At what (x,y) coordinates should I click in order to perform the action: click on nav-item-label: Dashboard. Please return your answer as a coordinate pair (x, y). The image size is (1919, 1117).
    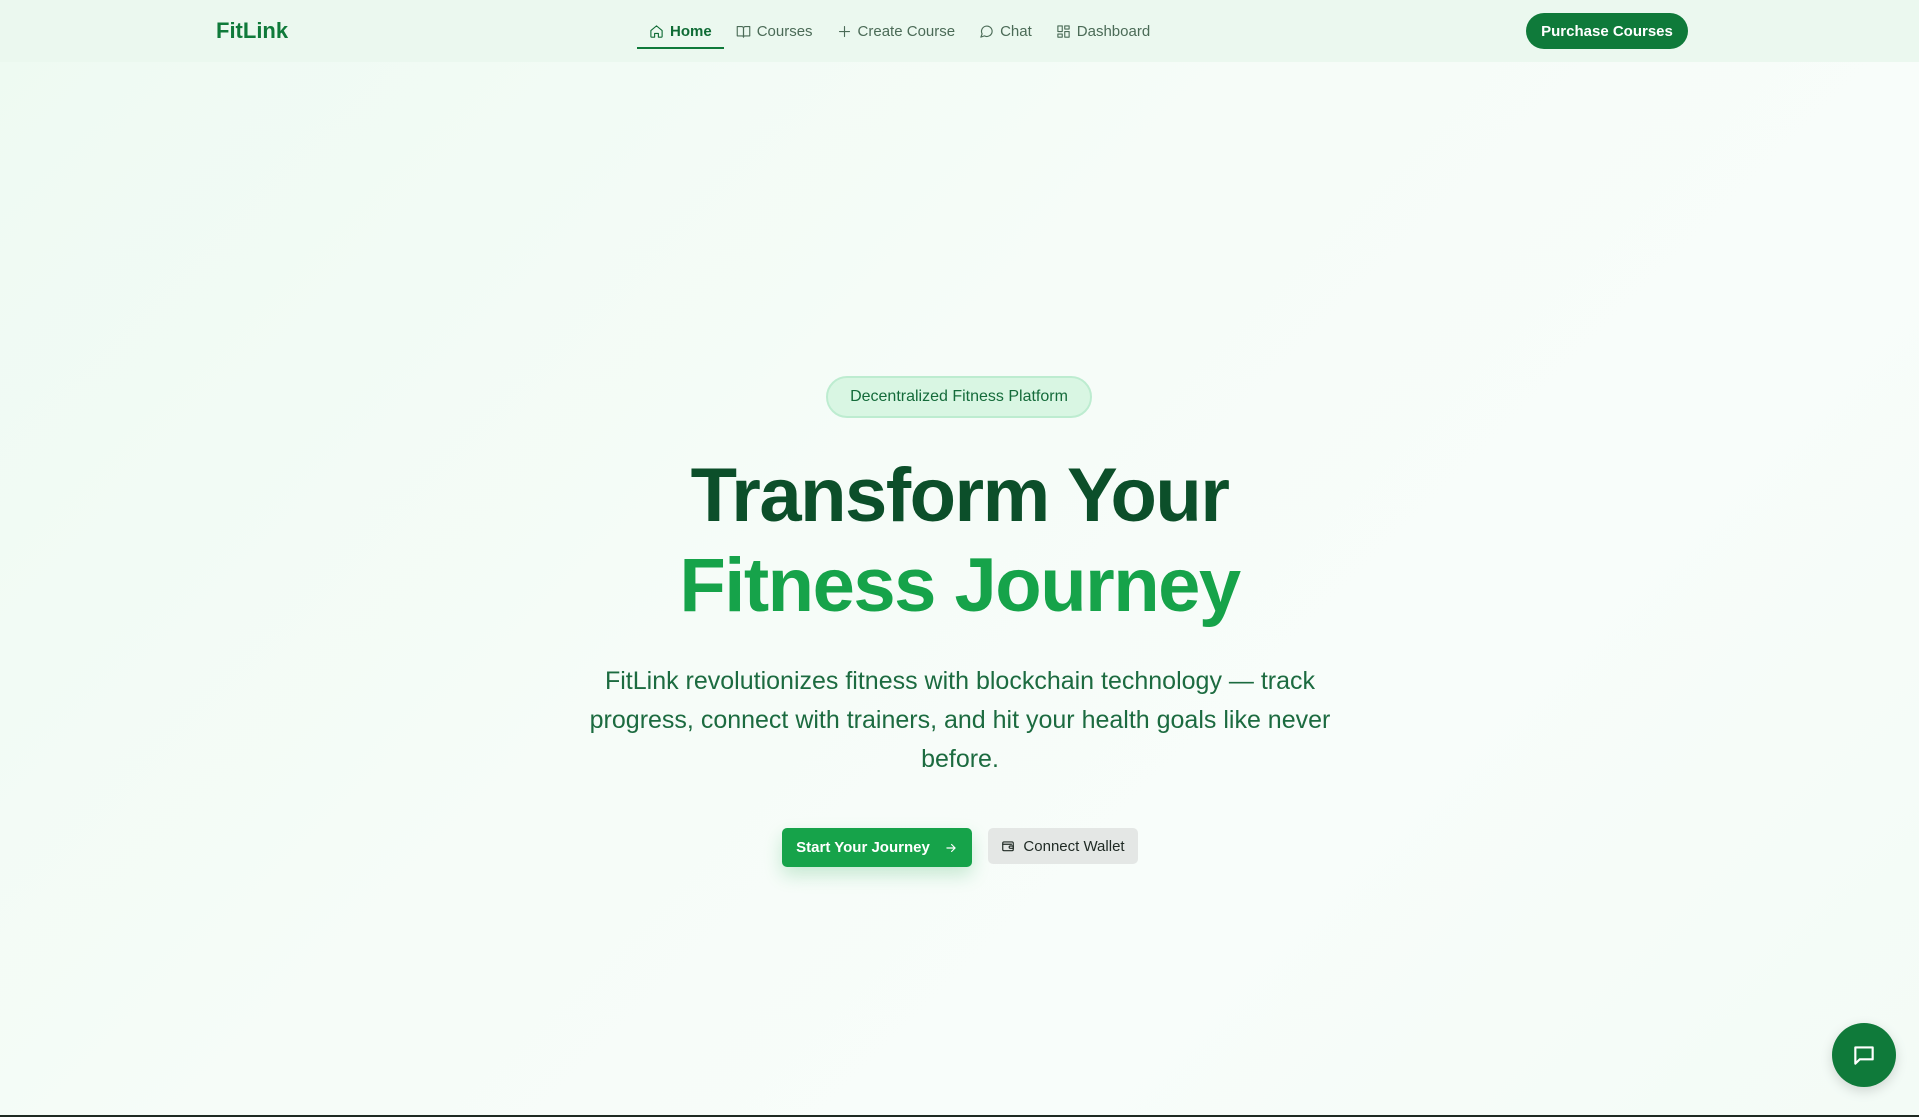
    Looking at the image, I should click on (1113, 31).